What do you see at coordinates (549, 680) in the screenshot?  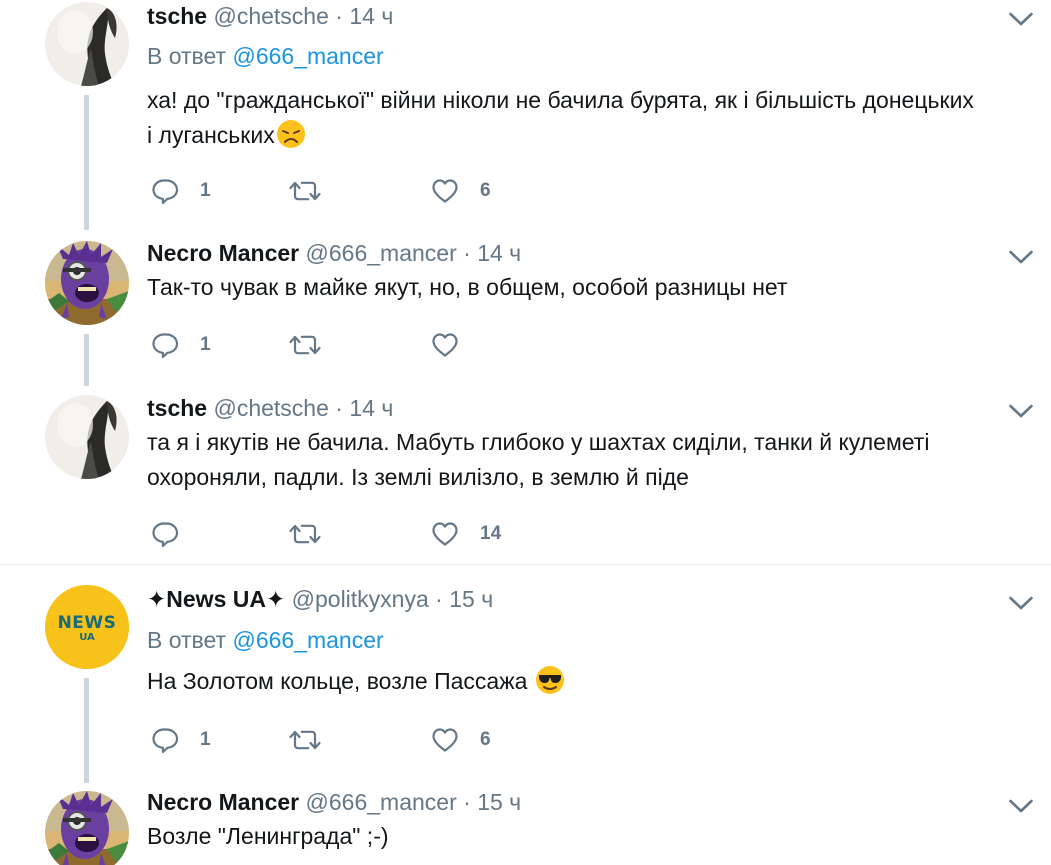 I see `sunglasses-face-emoji` at bounding box center [549, 680].